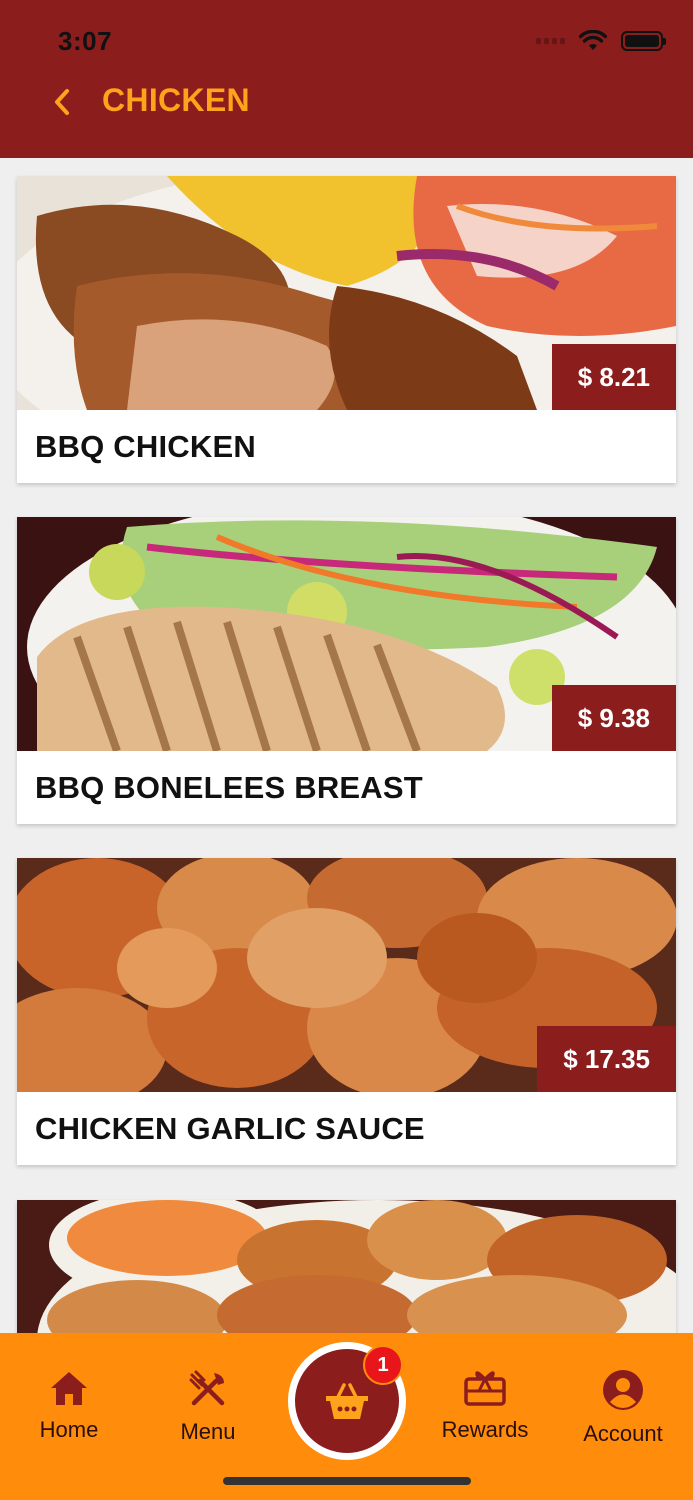 The image size is (693, 1500). What do you see at coordinates (643, 41) in the screenshot?
I see `battery-icon` at bounding box center [643, 41].